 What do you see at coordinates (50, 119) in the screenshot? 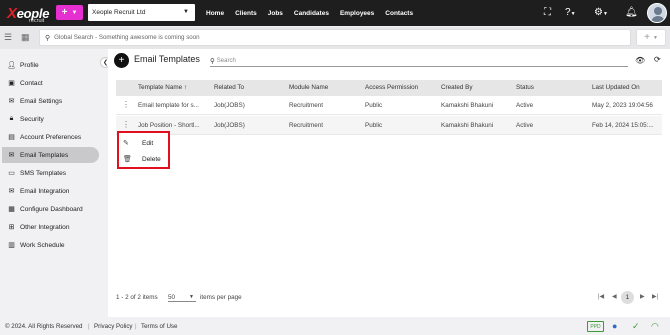
I see `sidebar-item-security: 🔒︎ Security` at bounding box center [50, 119].